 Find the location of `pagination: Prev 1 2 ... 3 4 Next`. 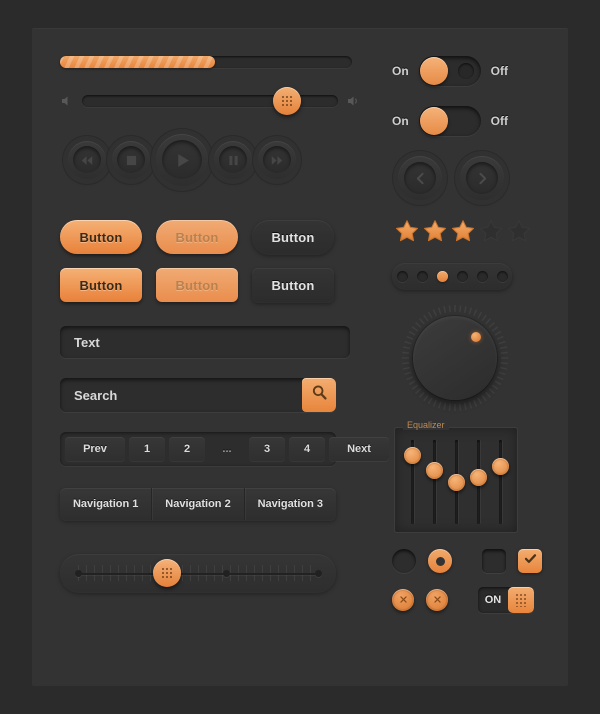

pagination: Prev 1 2 ... 3 4 Next is located at coordinates (224, 449).